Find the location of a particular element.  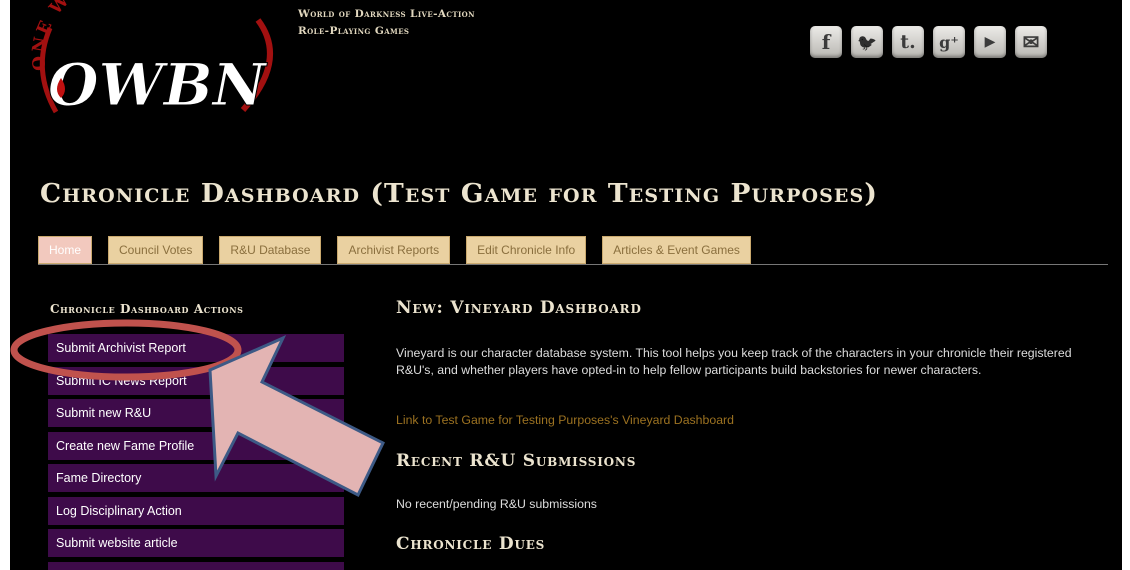

tab-archivist-reports: Archivist Reports is located at coordinates (394, 250).